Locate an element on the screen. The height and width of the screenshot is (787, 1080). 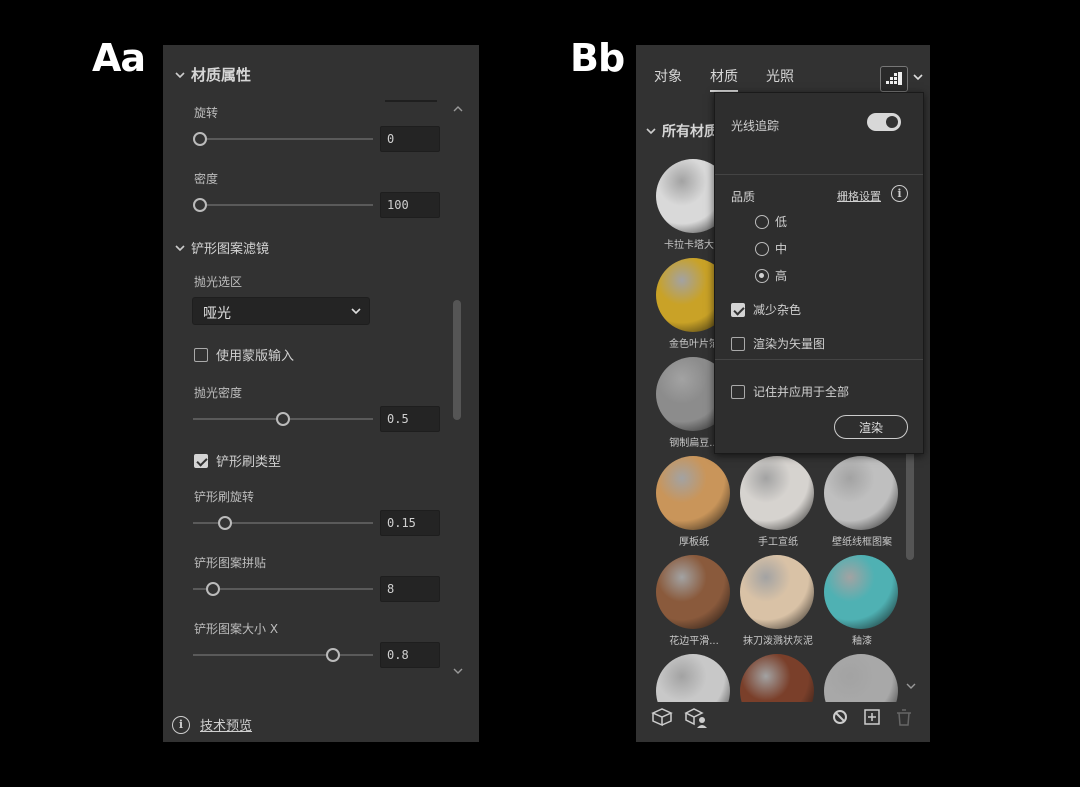
material-properties-header: 材质属性 is located at coordinates (213, 74).